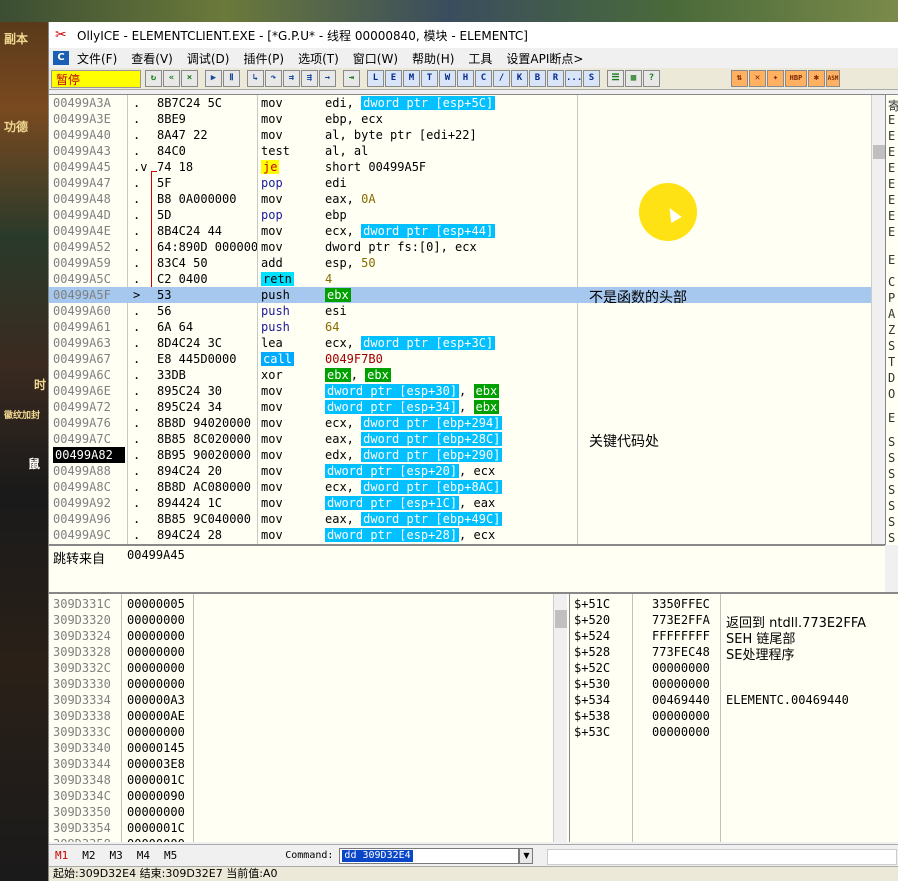 The image size is (898, 881). Describe the element at coordinates (467, 311) in the screenshot. I see `disasm-row: 00499A60. 56 push esi` at that location.